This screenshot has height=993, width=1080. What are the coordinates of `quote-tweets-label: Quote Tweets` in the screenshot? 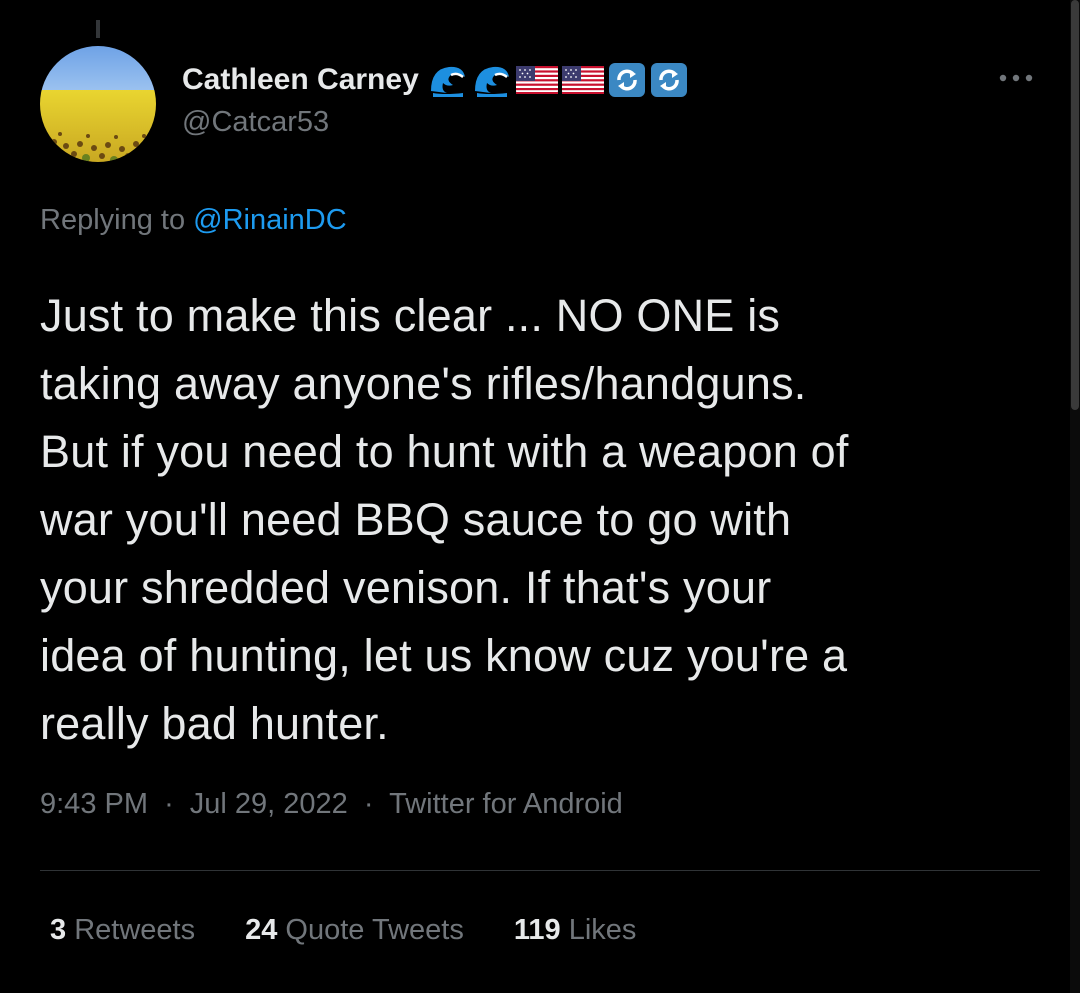 It's located at (374, 930).